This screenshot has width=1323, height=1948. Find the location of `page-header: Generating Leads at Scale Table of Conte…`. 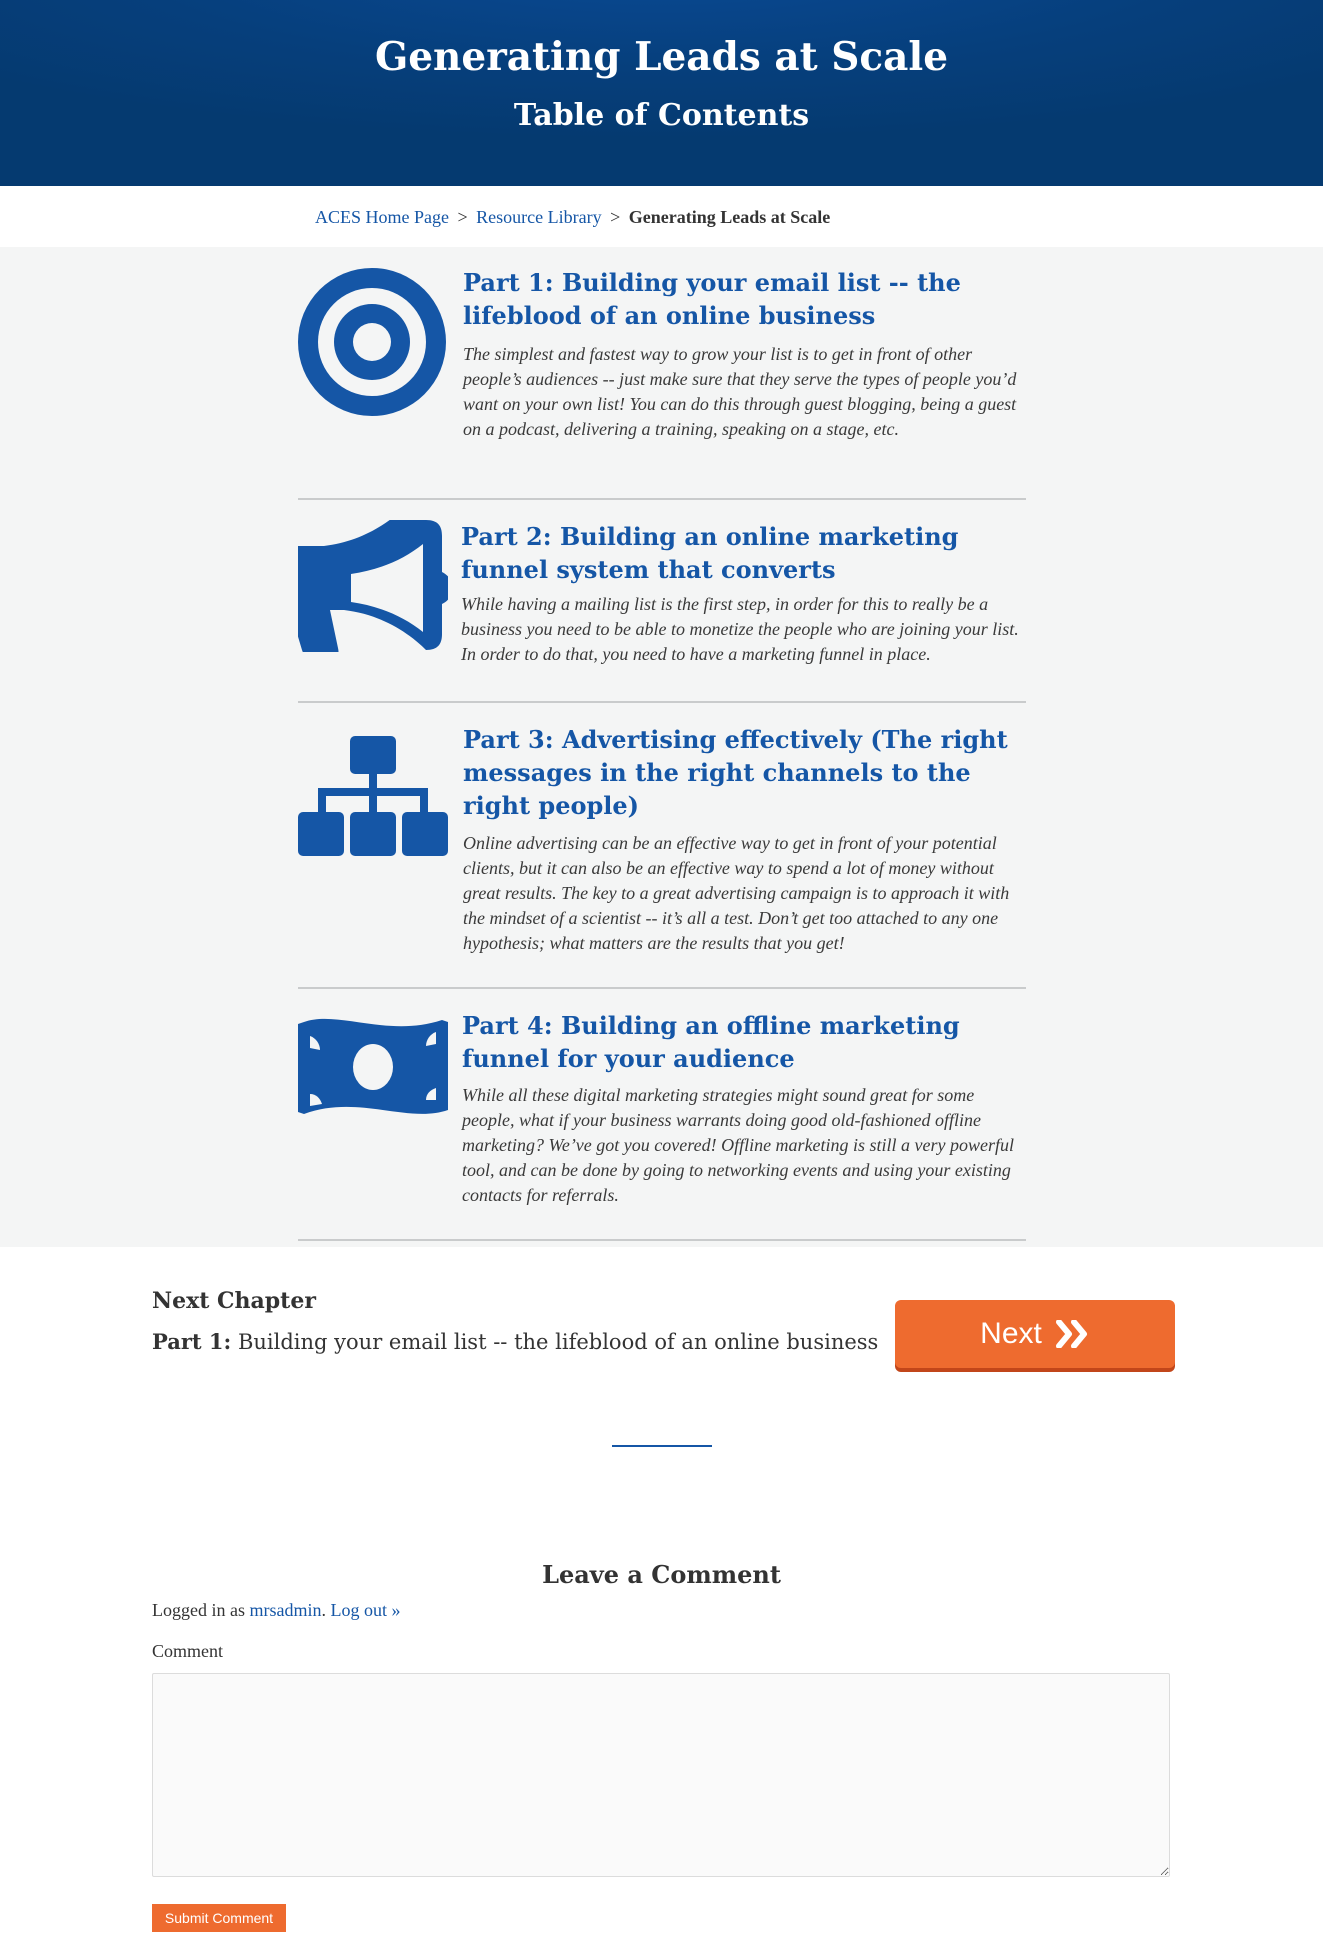

page-header: Generating Leads at Scale Table of Conte… is located at coordinates (661, 93).